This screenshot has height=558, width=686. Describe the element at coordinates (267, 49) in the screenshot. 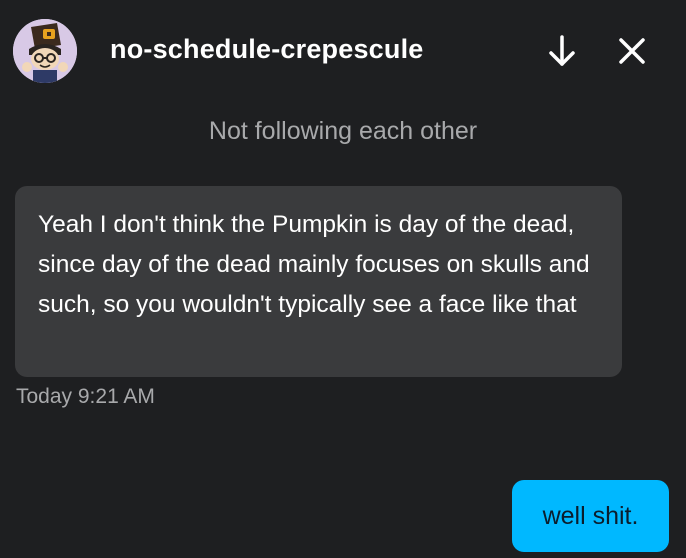

I see `conversation-username: no-schedule-crepescule` at that location.